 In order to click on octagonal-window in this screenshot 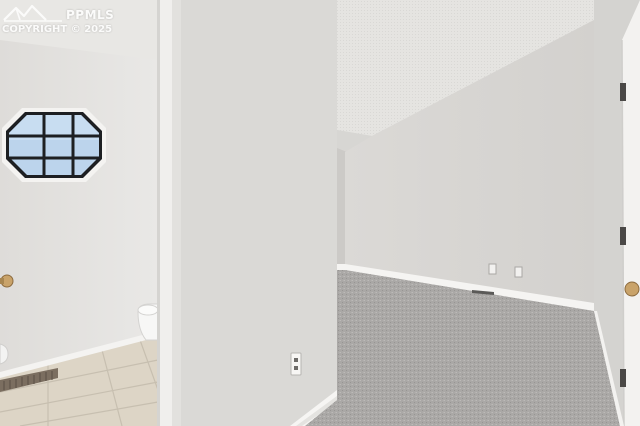, I will do `click(54, 145)`.